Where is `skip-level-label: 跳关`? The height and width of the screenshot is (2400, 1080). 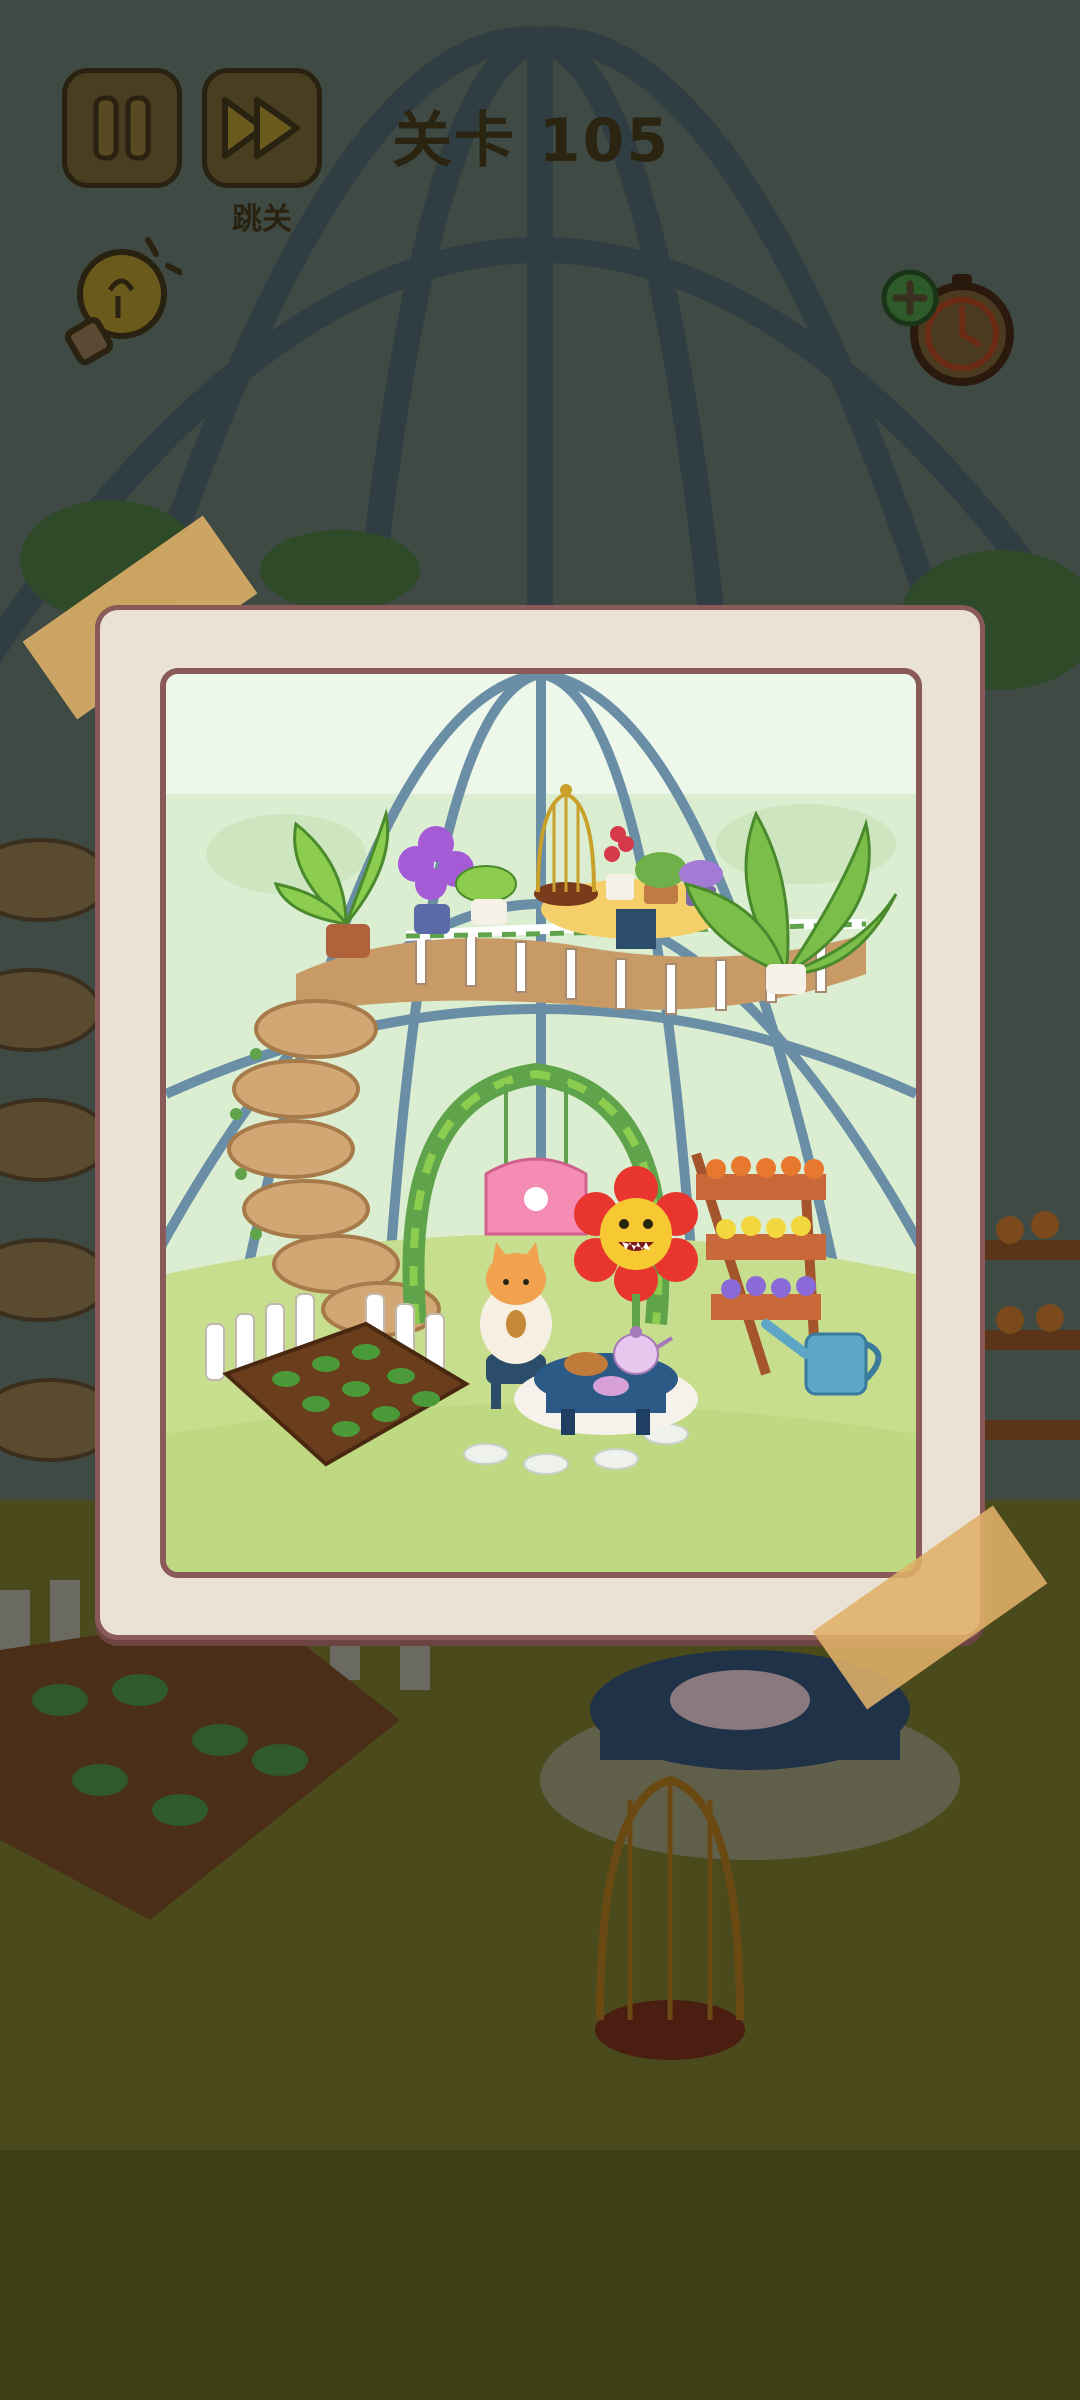
skip-level-label: 跳关 is located at coordinates (262, 219).